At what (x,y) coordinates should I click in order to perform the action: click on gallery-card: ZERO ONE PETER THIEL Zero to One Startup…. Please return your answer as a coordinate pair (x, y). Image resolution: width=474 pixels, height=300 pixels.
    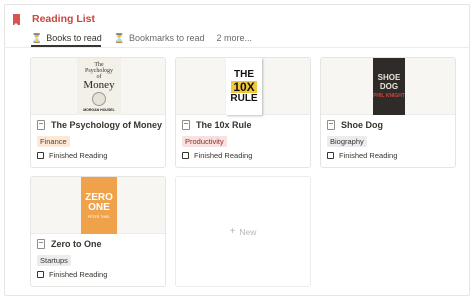
    Looking at the image, I should click on (98, 231).